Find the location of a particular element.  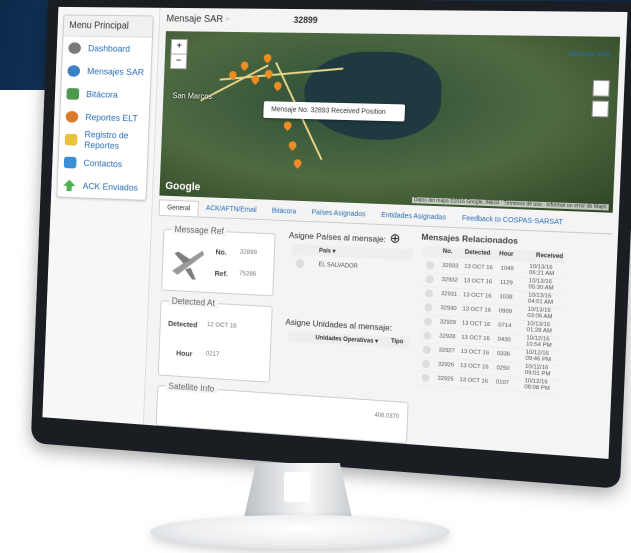

map-link: Mensaje SAR is located at coordinates (590, 55).